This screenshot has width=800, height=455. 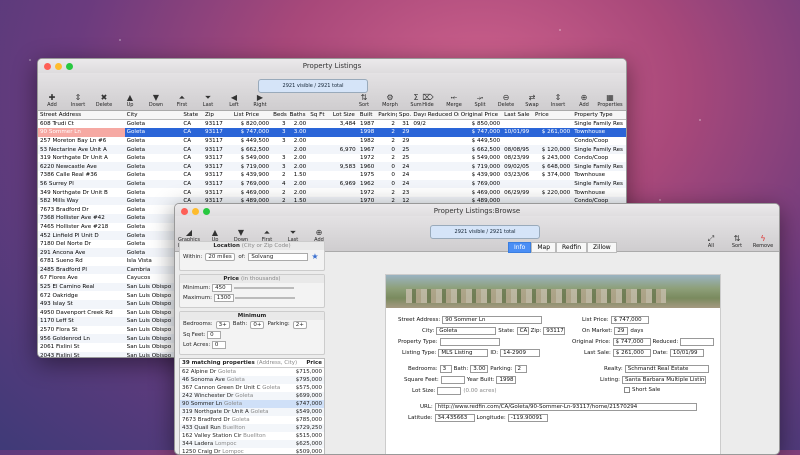 What do you see at coordinates (251, 115) in the screenshot?
I see `column-header: List Price` at bounding box center [251, 115].